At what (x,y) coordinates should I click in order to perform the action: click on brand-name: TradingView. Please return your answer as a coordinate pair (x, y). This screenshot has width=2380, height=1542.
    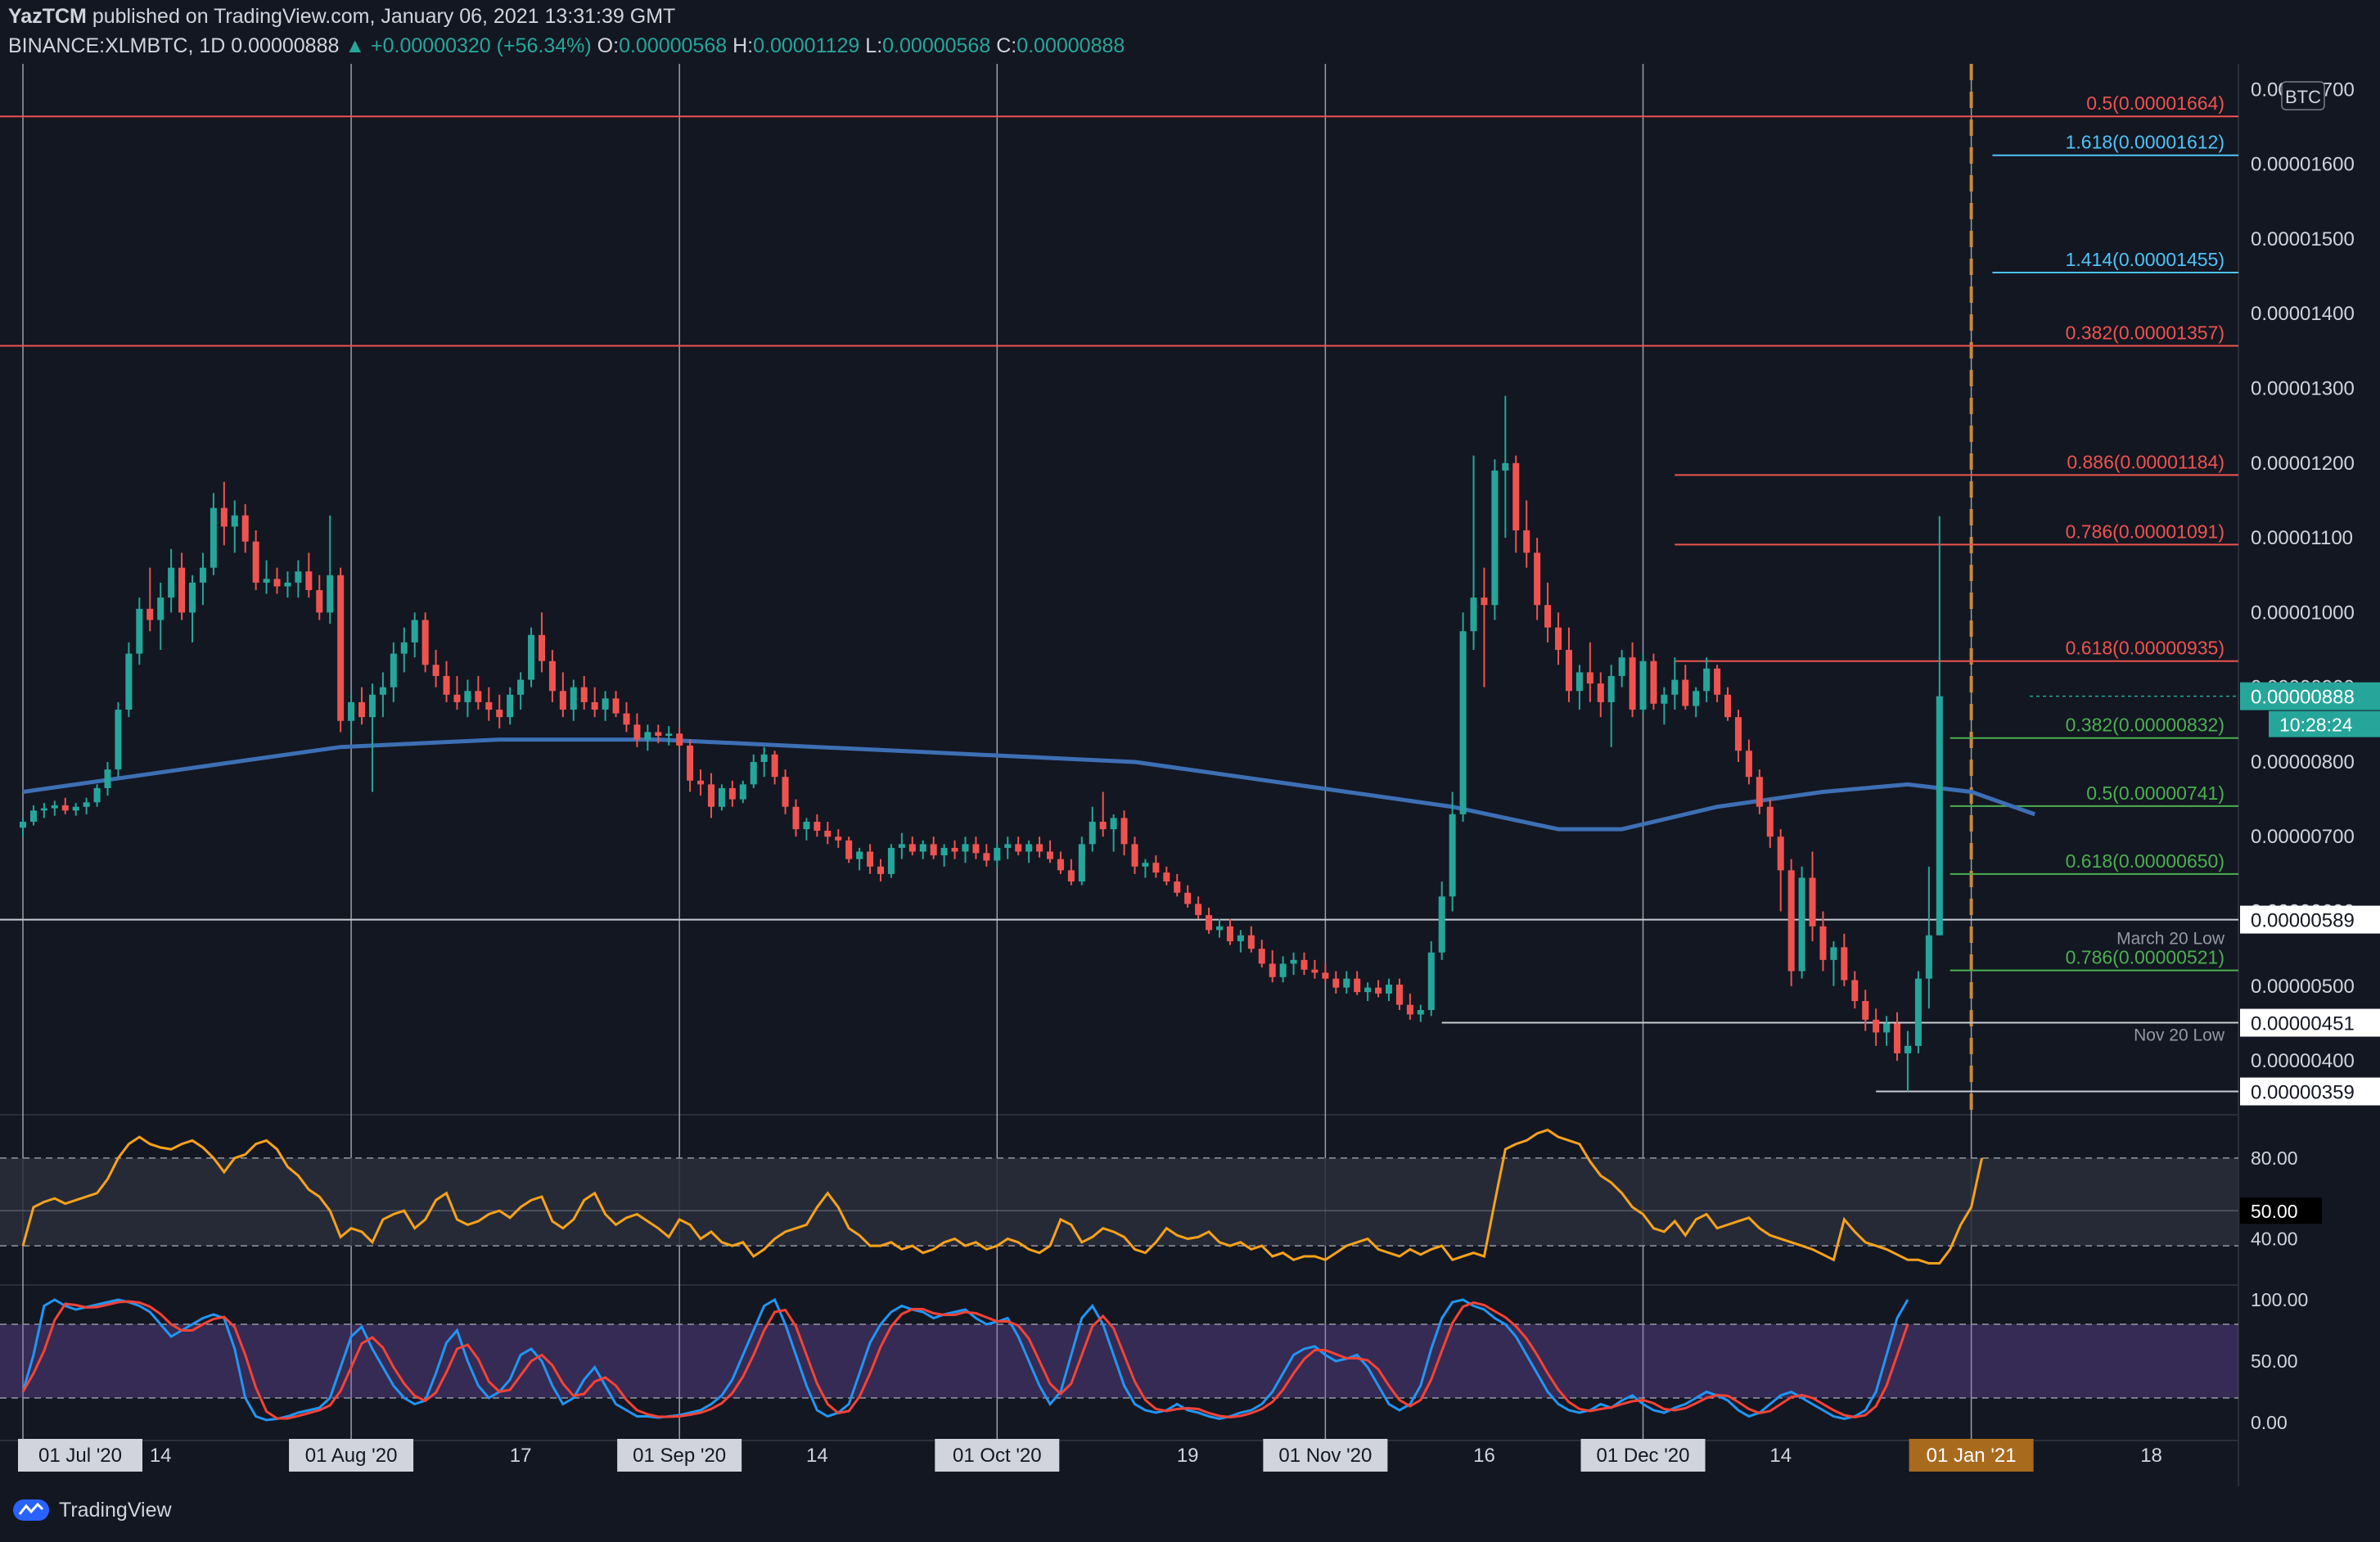
    Looking at the image, I should click on (115, 1510).